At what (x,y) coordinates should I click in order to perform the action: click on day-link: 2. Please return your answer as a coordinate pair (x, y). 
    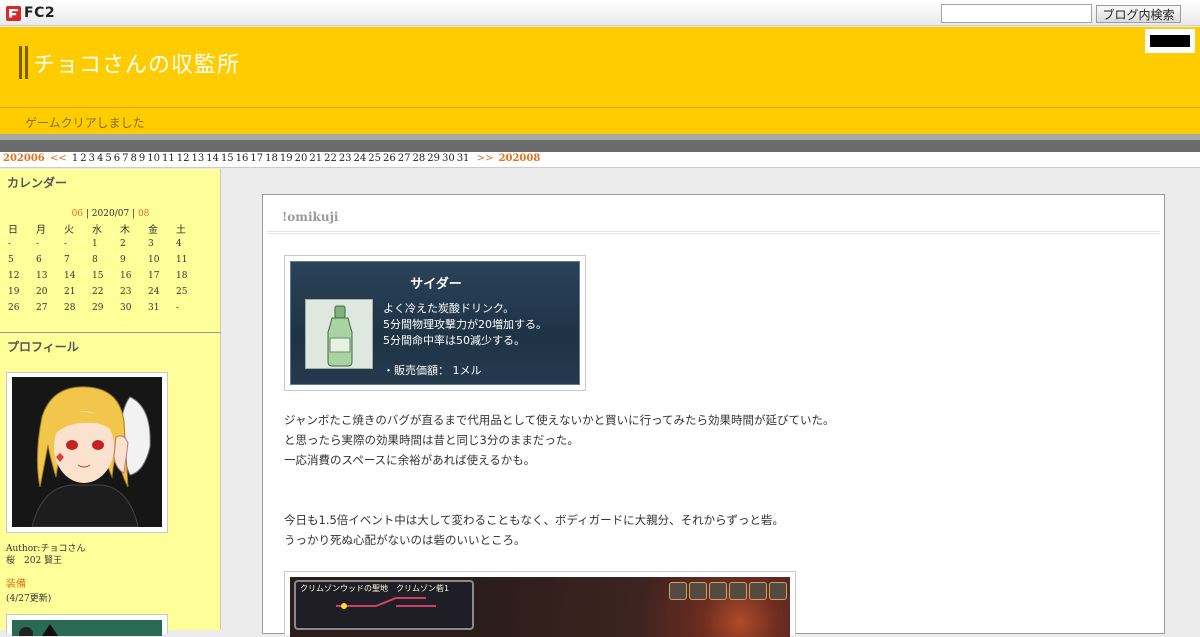
    Looking at the image, I should click on (83, 158).